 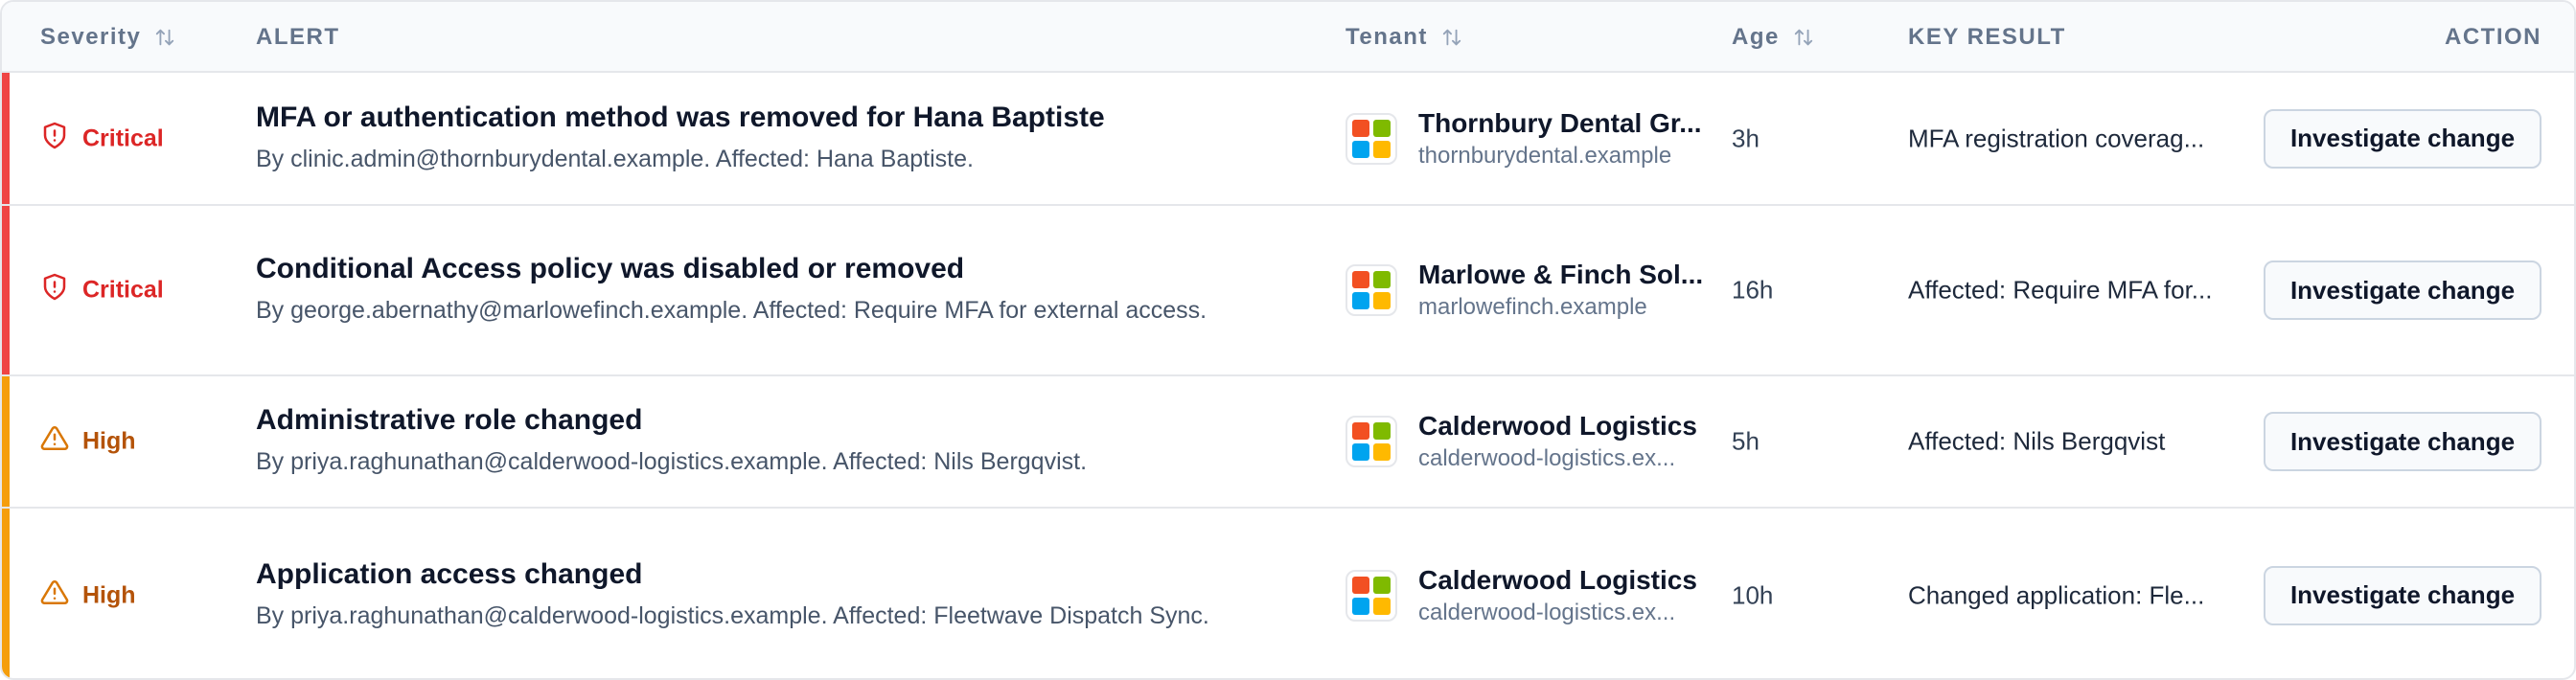 What do you see at coordinates (91, 37) in the screenshot?
I see `severity-header-label: Severity` at bounding box center [91, 37].